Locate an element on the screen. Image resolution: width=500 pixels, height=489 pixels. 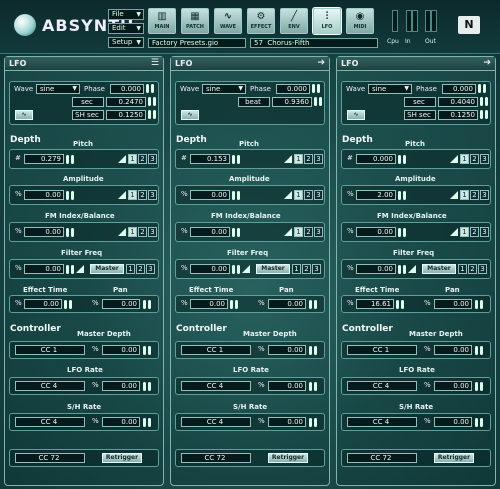
file-menu: File ▼ is located at coordinates (126, 14).